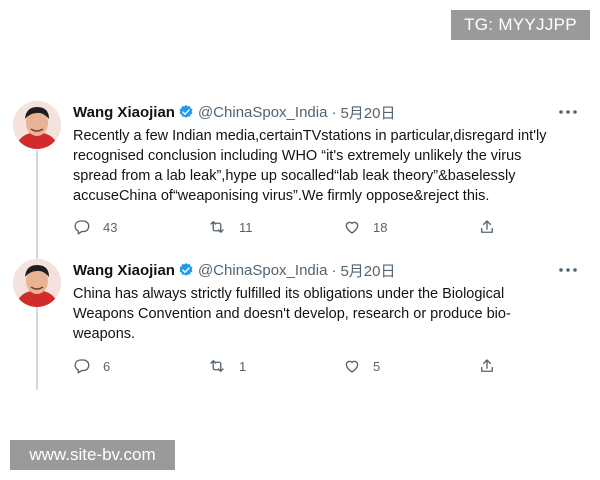  Describe the element at coordinates (246, 227) in the screenshot. I see `retweet-count: 11` at that location.